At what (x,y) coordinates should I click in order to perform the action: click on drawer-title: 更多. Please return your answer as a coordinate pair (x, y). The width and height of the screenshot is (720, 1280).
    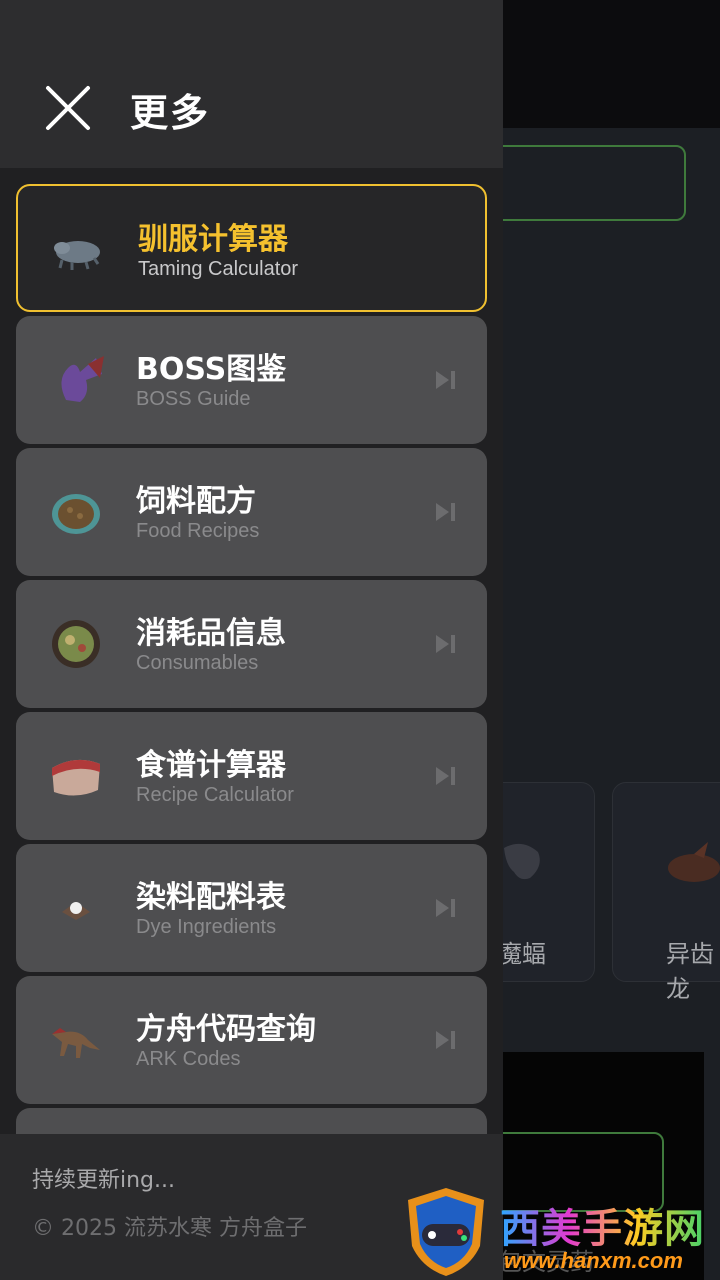
    Looking at the image, I should click on (170, 113).